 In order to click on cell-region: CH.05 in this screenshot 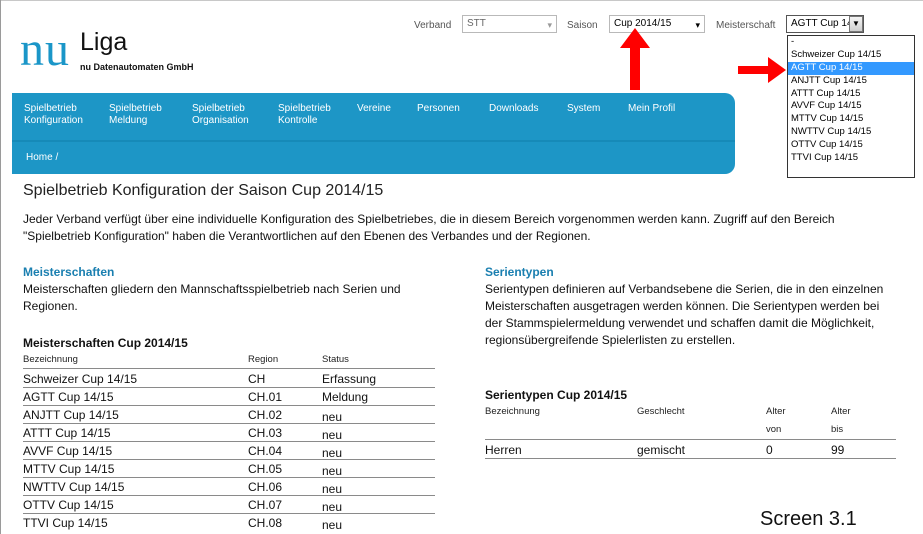, I will do `click(265, 469)`.